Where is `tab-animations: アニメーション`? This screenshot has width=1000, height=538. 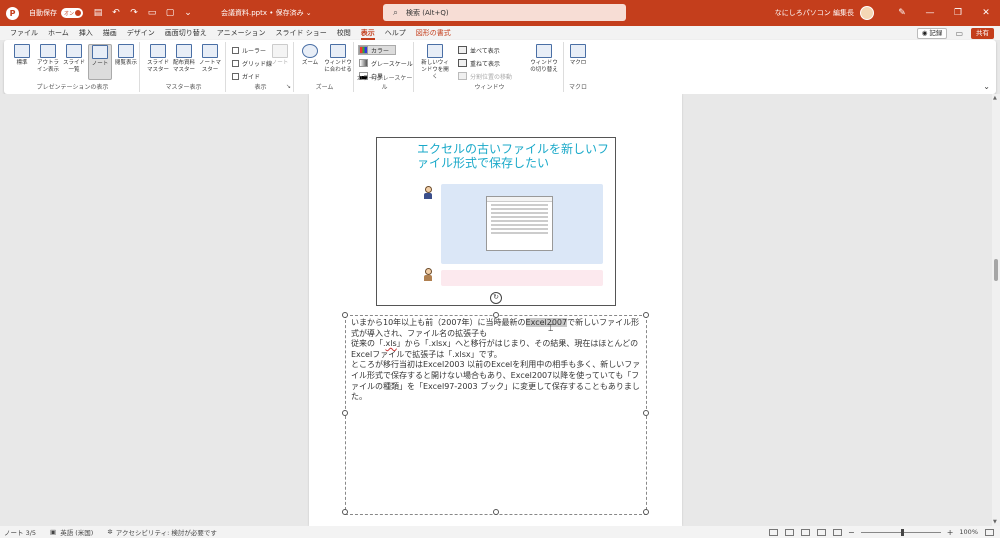
tab-animations: アニメーション is located at coordinates (241, 33).